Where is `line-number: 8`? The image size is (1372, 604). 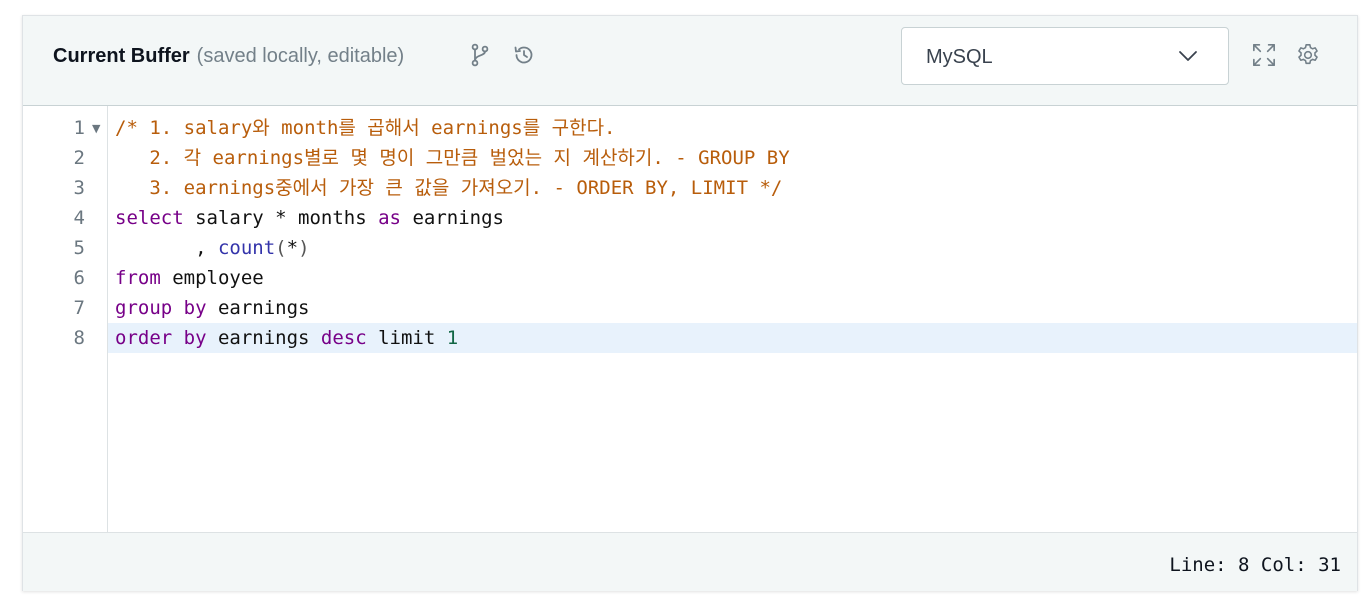
line-number: 8 is located at coordinates (79, 338).